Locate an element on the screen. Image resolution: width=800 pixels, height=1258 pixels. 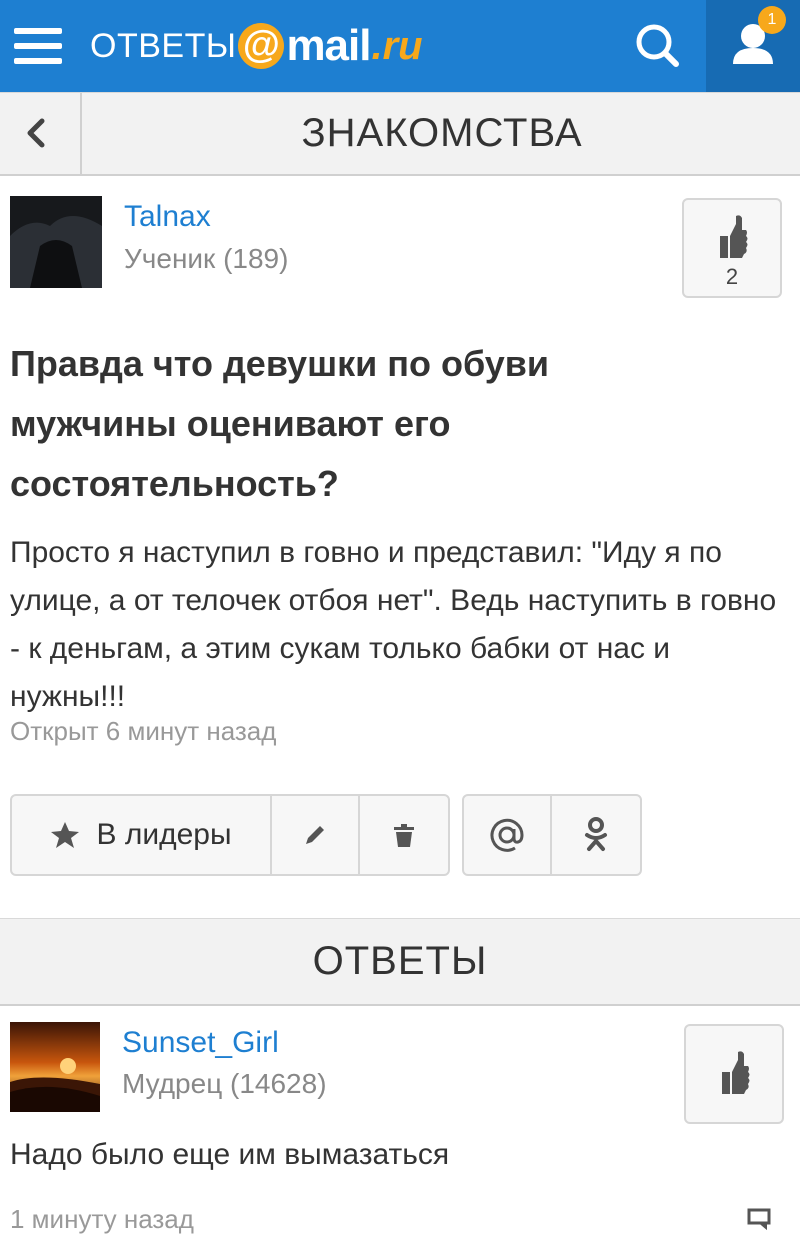
edit-actions-group: В лидеры is located at coordinates (230, 835).